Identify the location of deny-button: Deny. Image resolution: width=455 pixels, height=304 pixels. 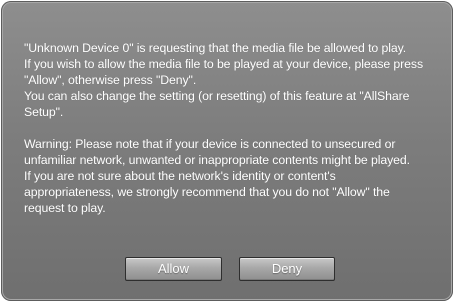
(287, 269).